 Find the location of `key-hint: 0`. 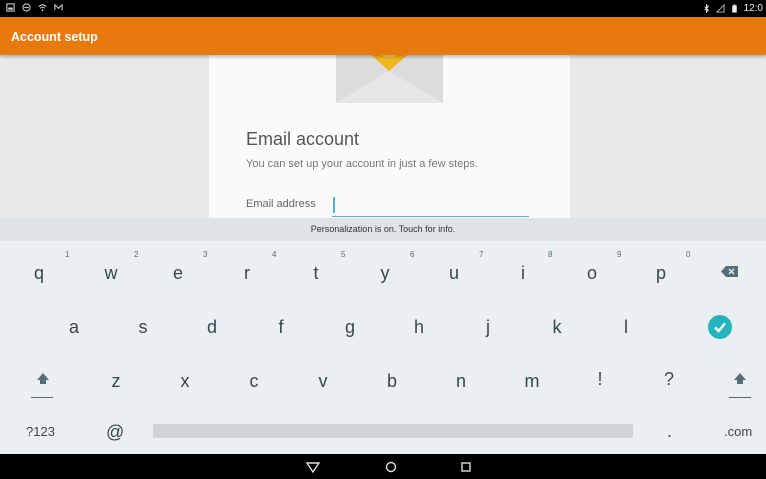

key-hint: 0 is located at coordinates (688, 254).